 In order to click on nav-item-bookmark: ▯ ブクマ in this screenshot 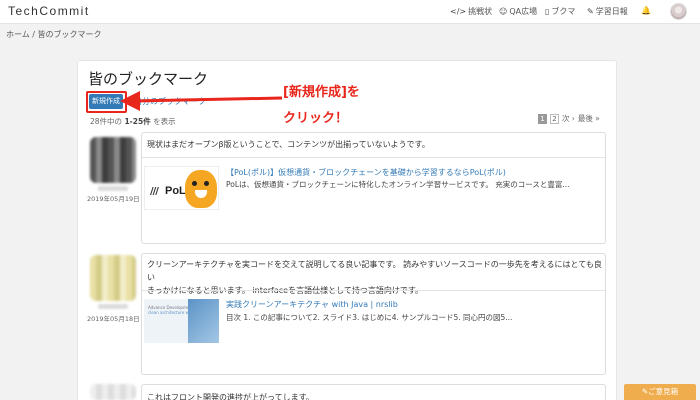, I will do `click(560, 11)`.